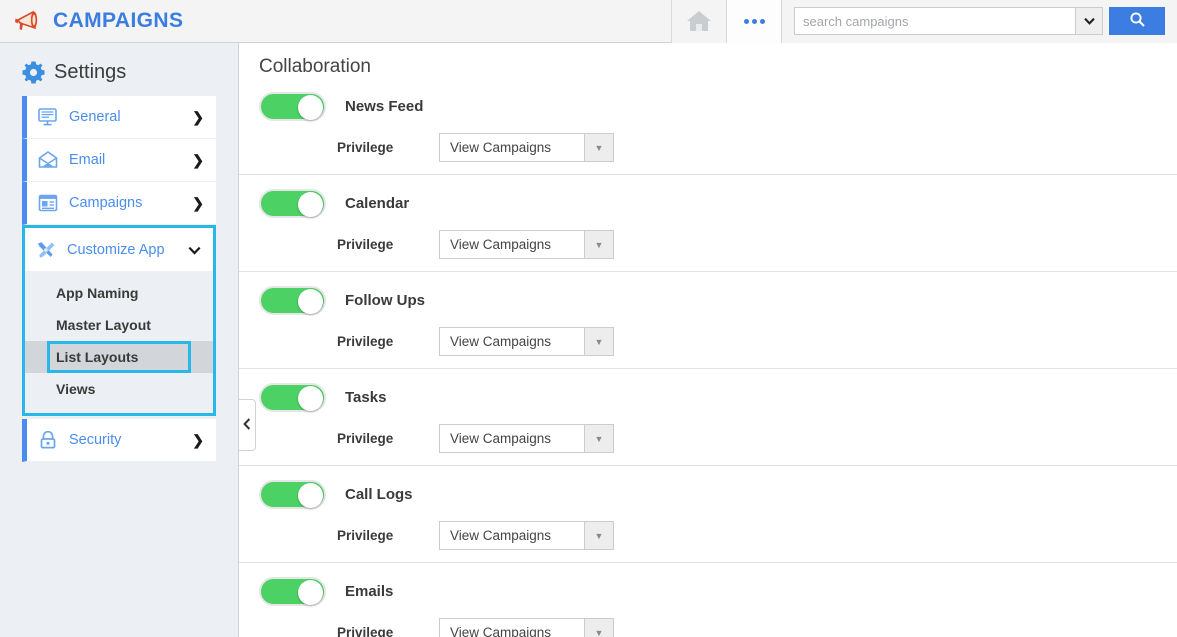  I want to click on chevron-left-icon, so click(247, 425).